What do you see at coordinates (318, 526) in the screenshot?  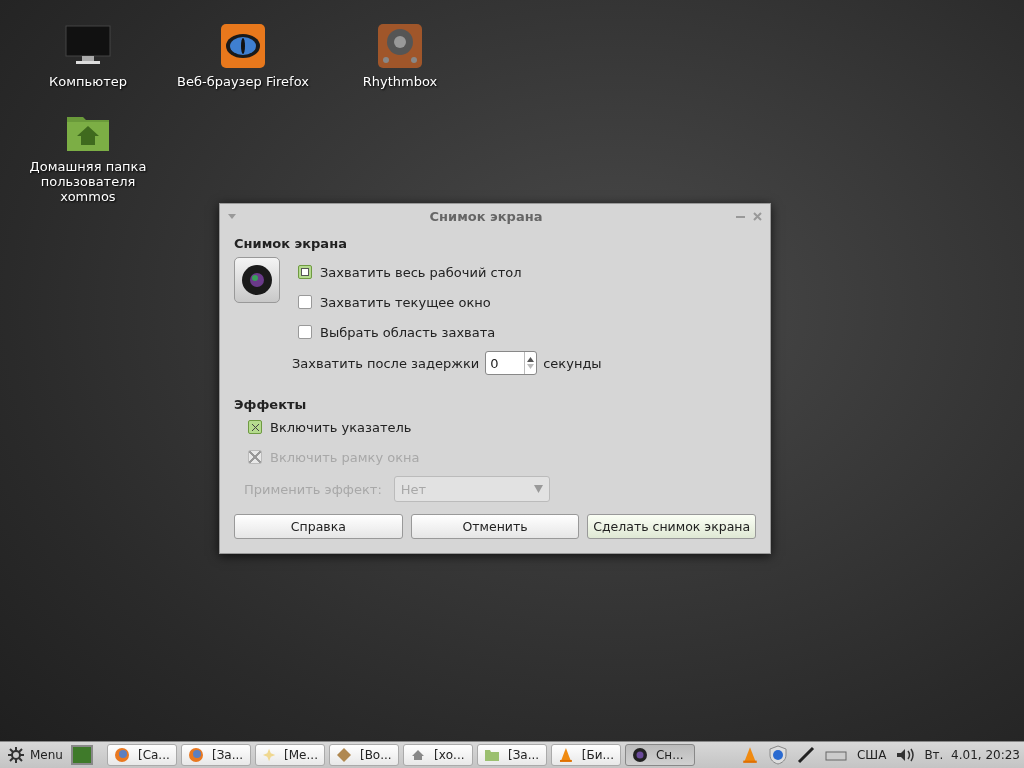 I see `dialog-button: Справка` at bounding box center [318, 526].